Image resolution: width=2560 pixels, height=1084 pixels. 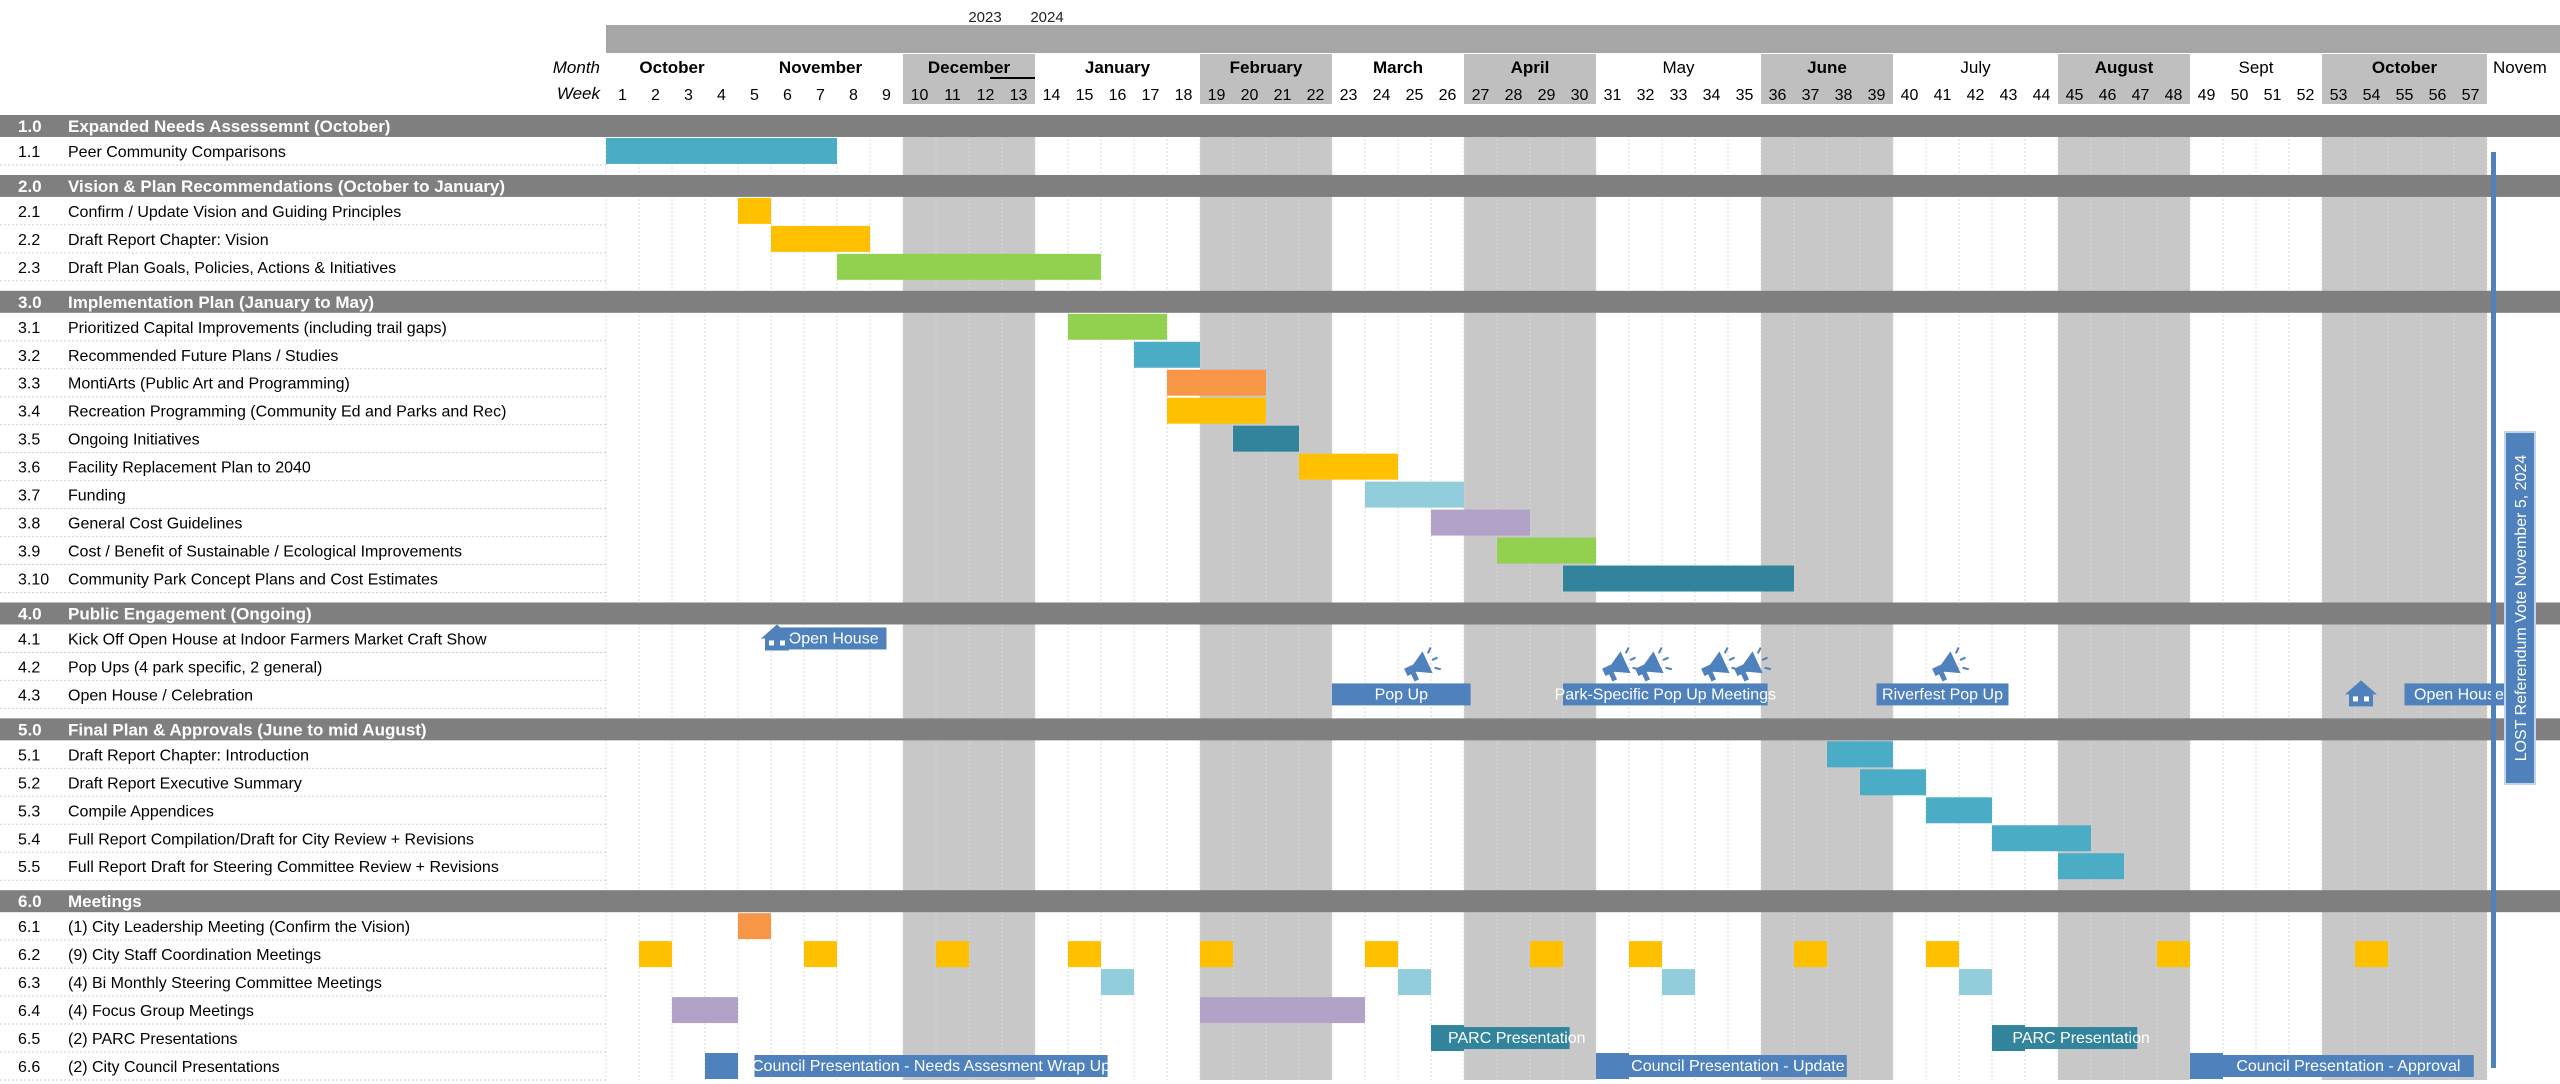 What do you see at coordinates (1613, 95) in the screenshot?
I see `week-number: 31` at bounding box center [1613, 95].